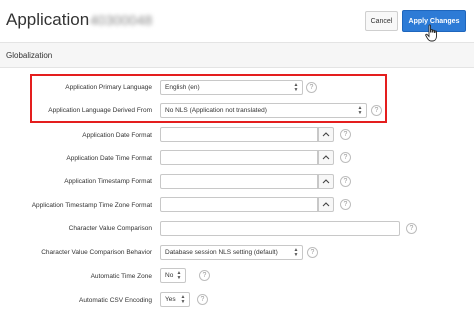 The height and width of the screenshot is (312, 474). What do you see at coordinates (239, 157) in the screenshot?
I see `date-time-format-input` at bounding box center [239, 157].